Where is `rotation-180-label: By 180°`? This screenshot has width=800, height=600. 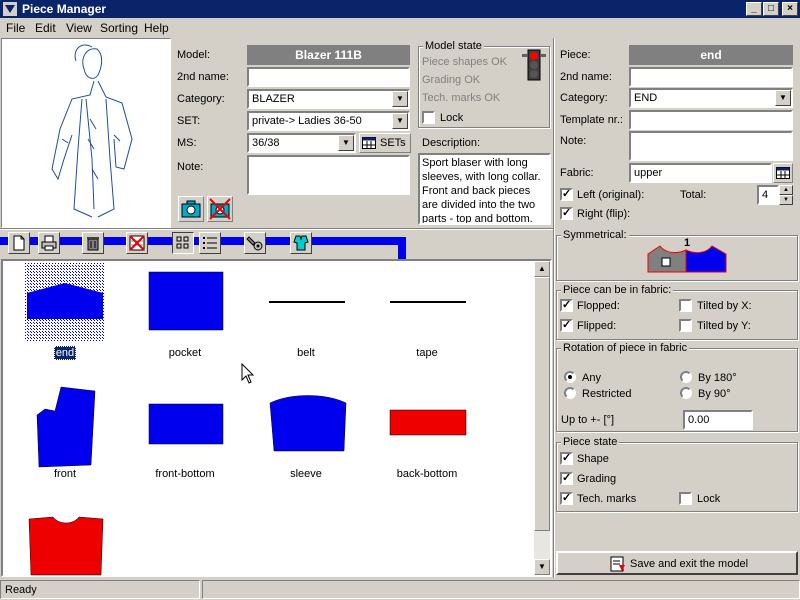
rotation-180-label: By 180° is located at coordinates (717, 378).